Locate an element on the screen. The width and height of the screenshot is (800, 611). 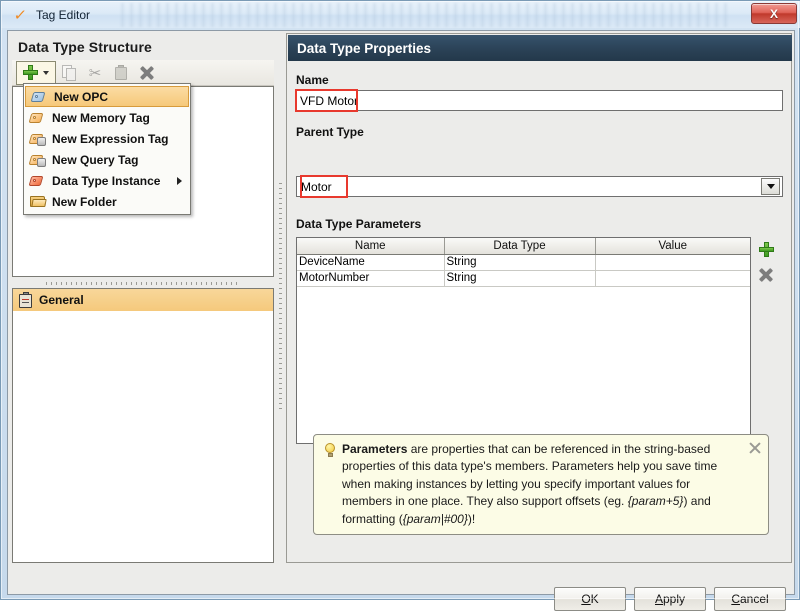
new-button is located at coordinates (36, 72).